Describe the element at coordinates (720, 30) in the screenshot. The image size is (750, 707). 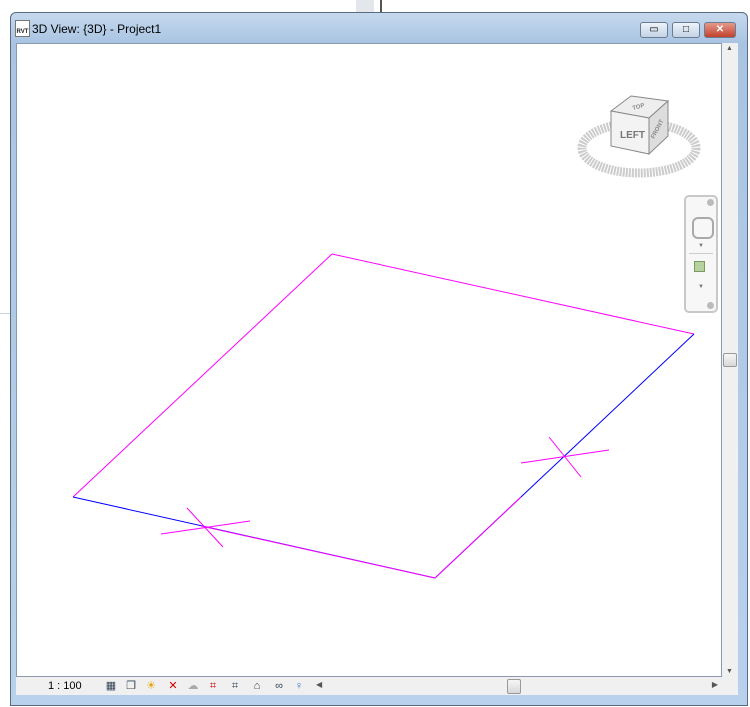
I see `close-button: ✕` at that location.